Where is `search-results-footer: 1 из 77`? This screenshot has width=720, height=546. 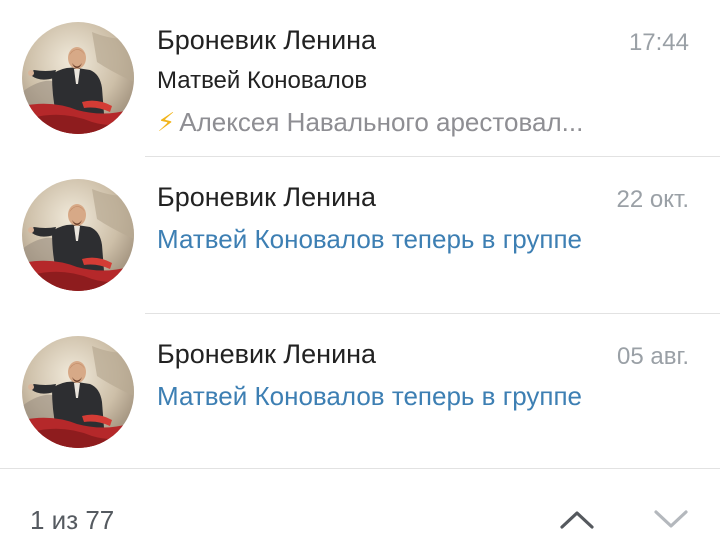 search-results-footer: 1 из 77 is located at coordinates (360, 507).